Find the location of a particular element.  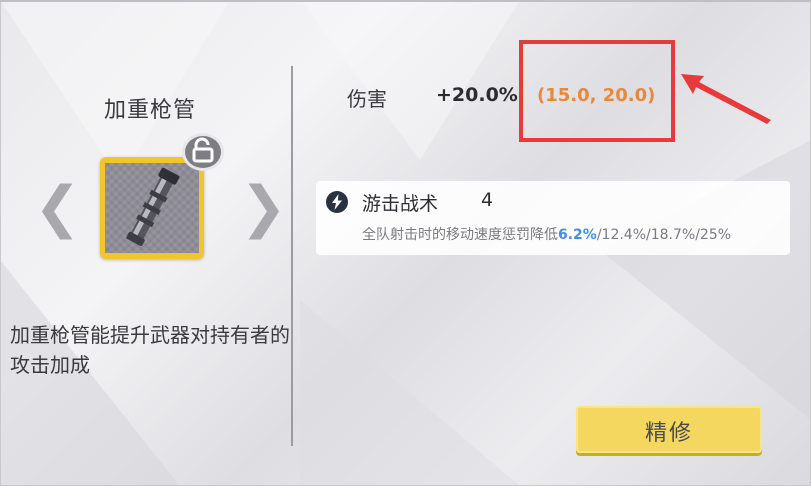

skill-level: 4 is located at coordinates (487, 200).